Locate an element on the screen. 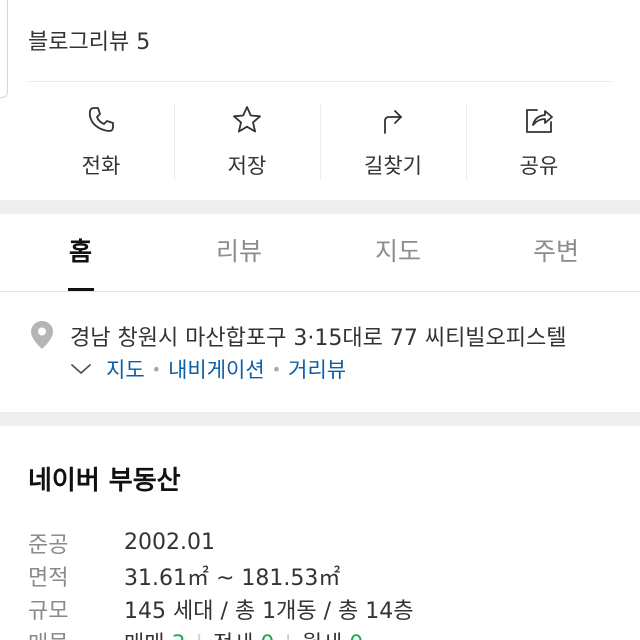 The width and height of the screenshot is (640, 640). call-label: 전화 is located at coordinates (101, 166).